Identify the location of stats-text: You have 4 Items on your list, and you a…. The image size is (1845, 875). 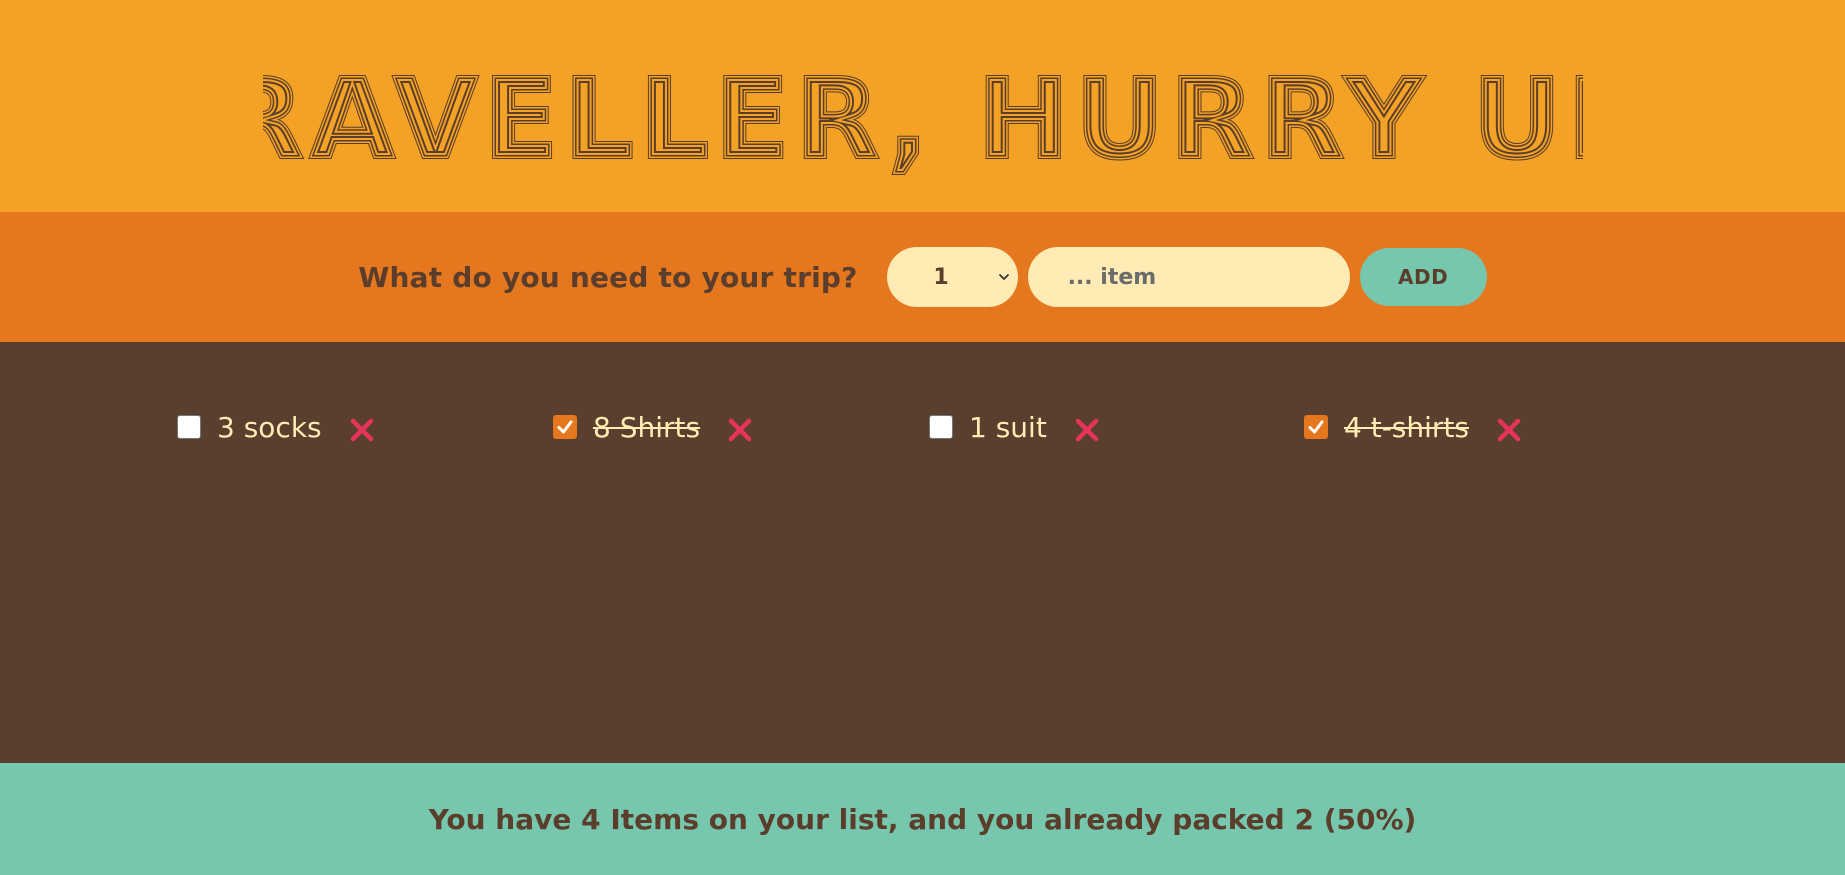
(922, 819).